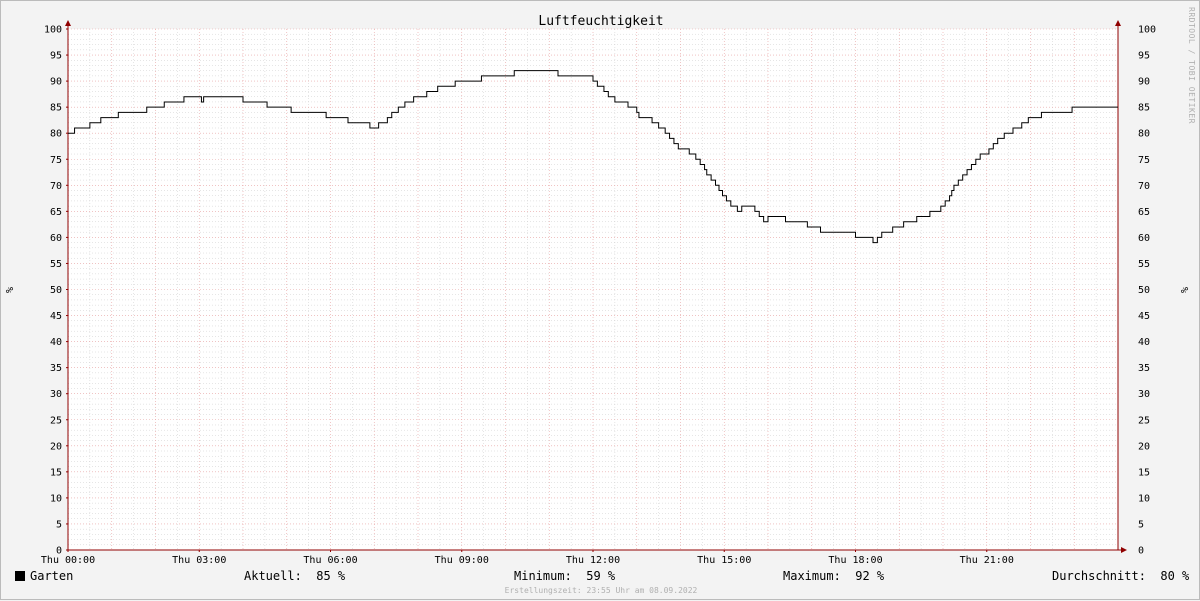  I want to click on legend-average: Durchschnitt: 80 %, so click(1120, 576).